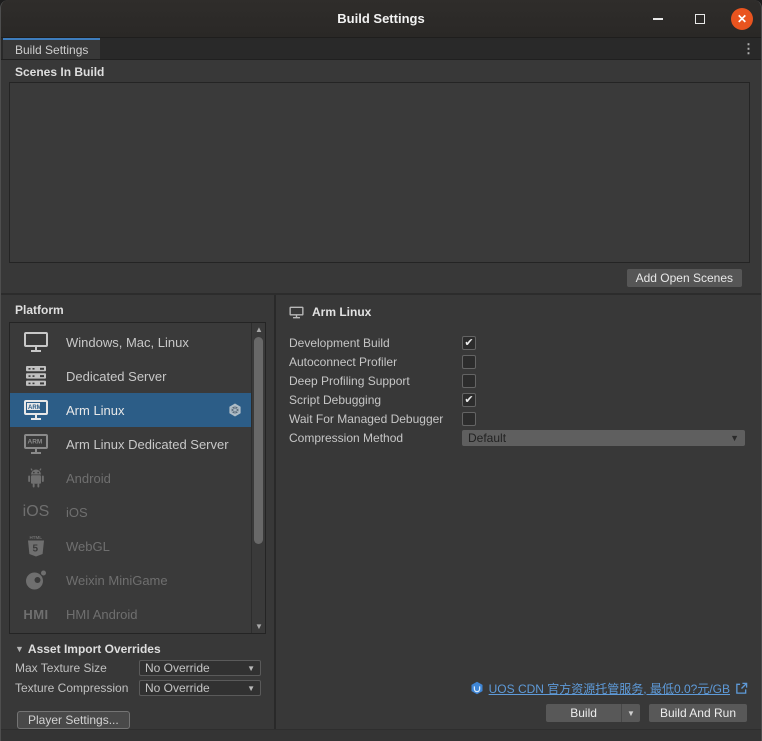  What do you see at coordinates (147, 444) in the screenshot?
I see `platform-item-label: Arm Linux Dedicated Server` at bounding box center [147, 444].